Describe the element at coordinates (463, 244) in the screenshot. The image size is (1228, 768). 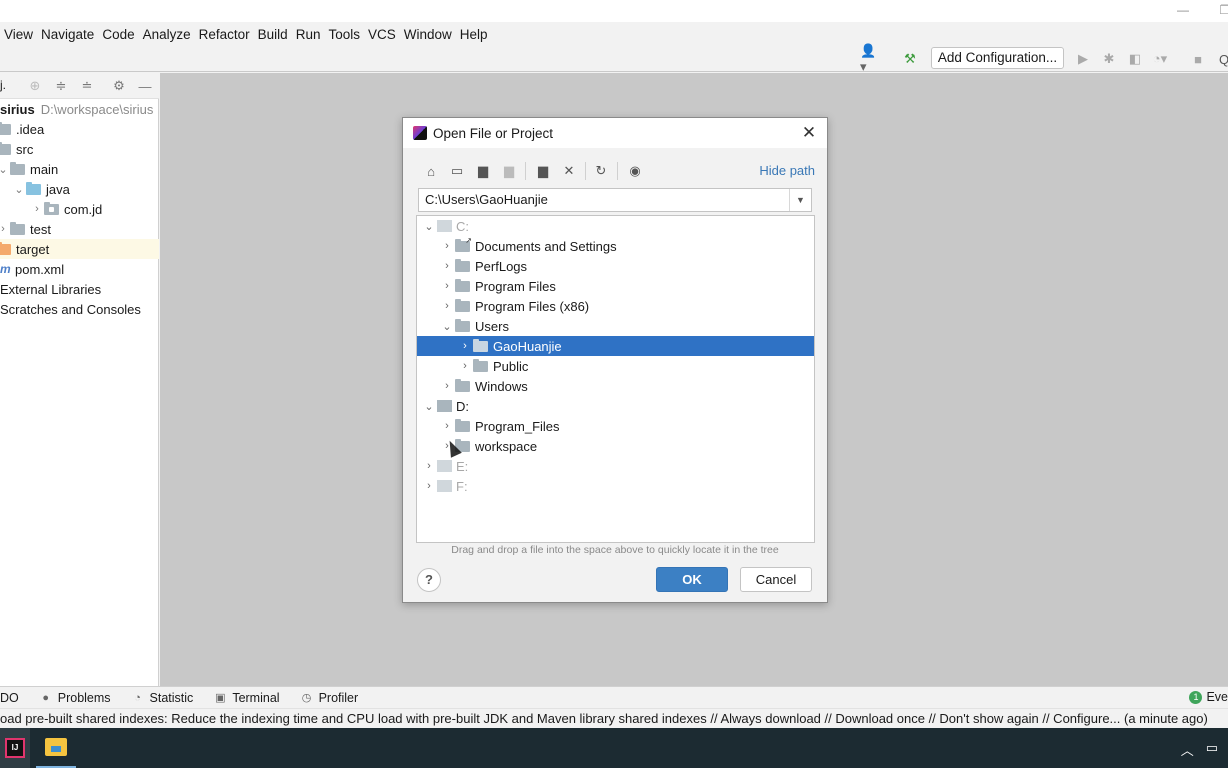
I see `folder-link-icon` at that location.